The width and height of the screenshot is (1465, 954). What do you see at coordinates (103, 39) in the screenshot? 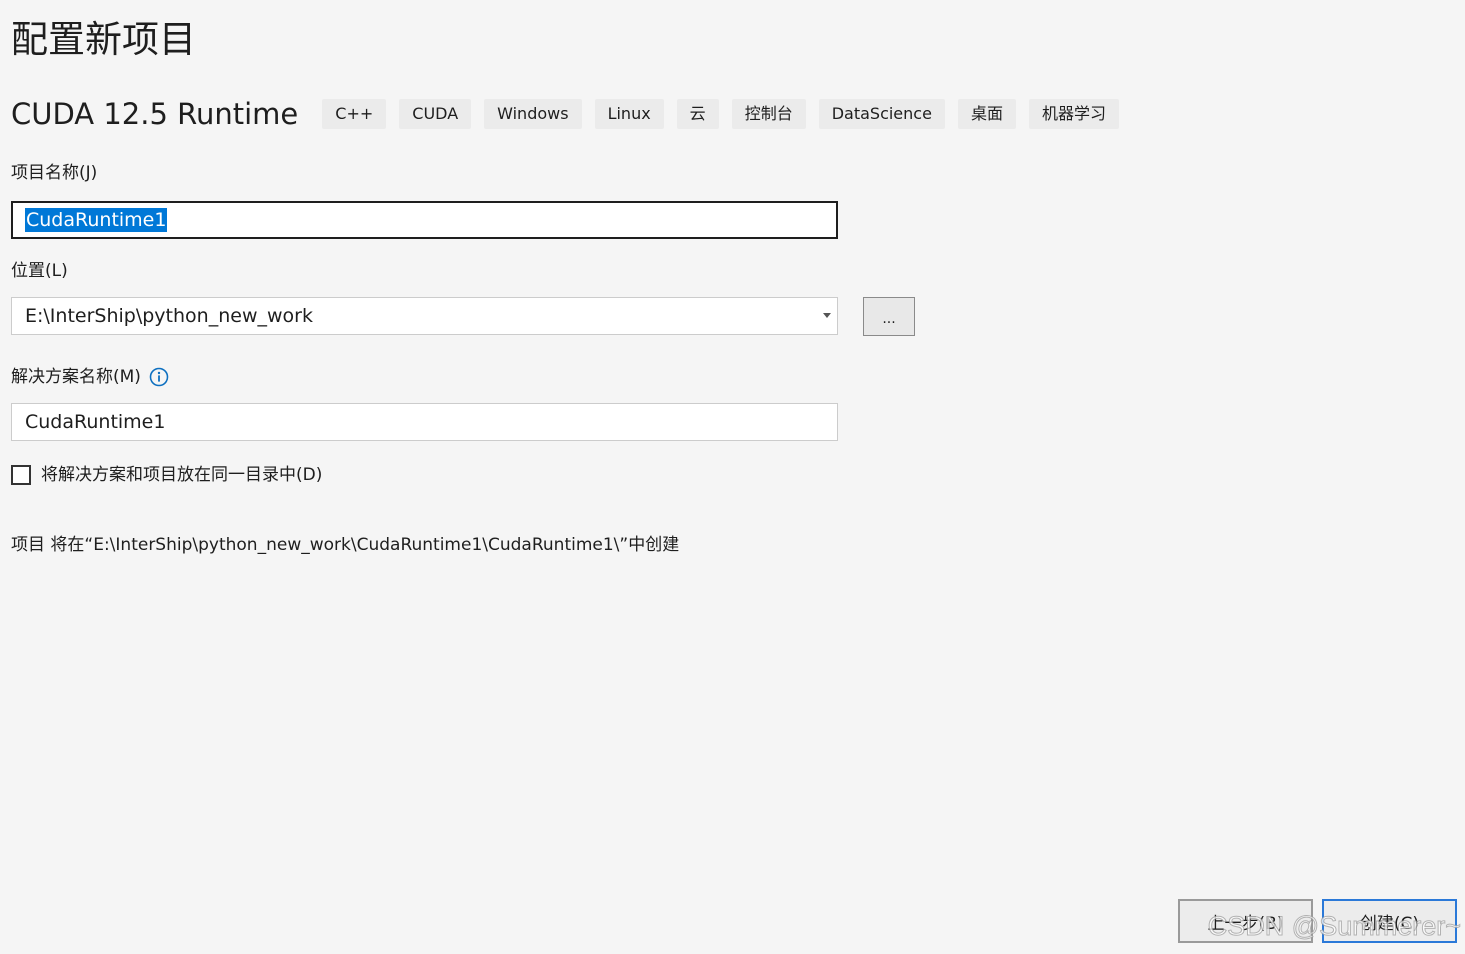
I see `page-title: 配置新项目` at bounding box center [103, 39].